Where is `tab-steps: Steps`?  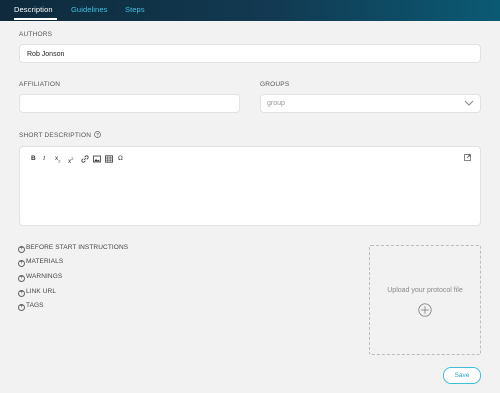
tab-steps: Steps is located at coordinates (135, 9).